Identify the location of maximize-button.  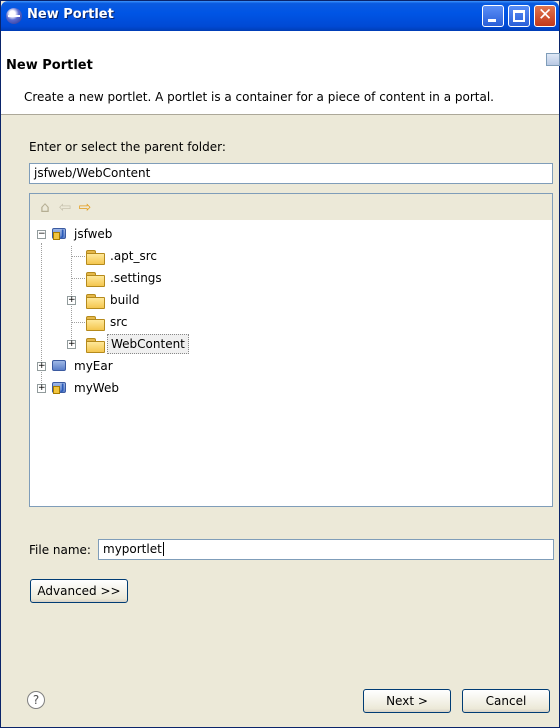
(519, 16).